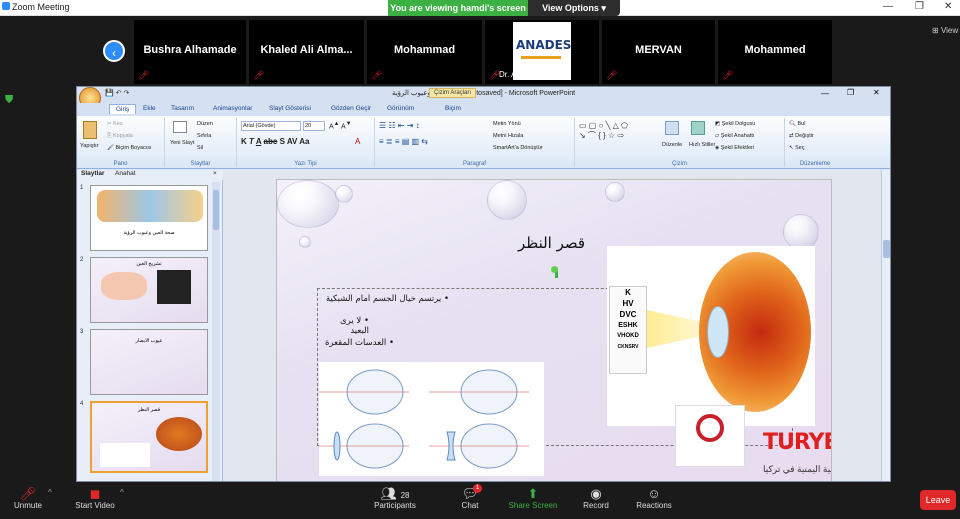 The image size is (960, 519). Describe the element at coordinates (149, 290) in the screenshot. I see `slide-thumbnail: تشريح العين` at that location.